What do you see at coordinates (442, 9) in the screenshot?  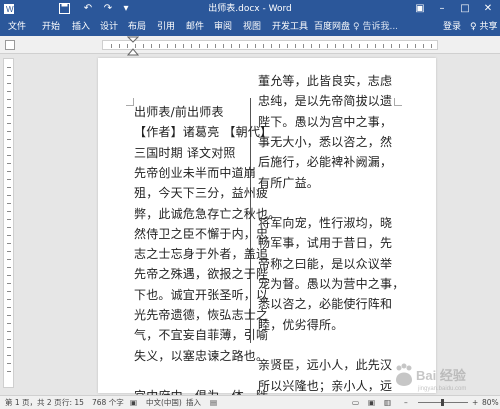 I see `minimize-button: –` at bounding box center [442, 9].